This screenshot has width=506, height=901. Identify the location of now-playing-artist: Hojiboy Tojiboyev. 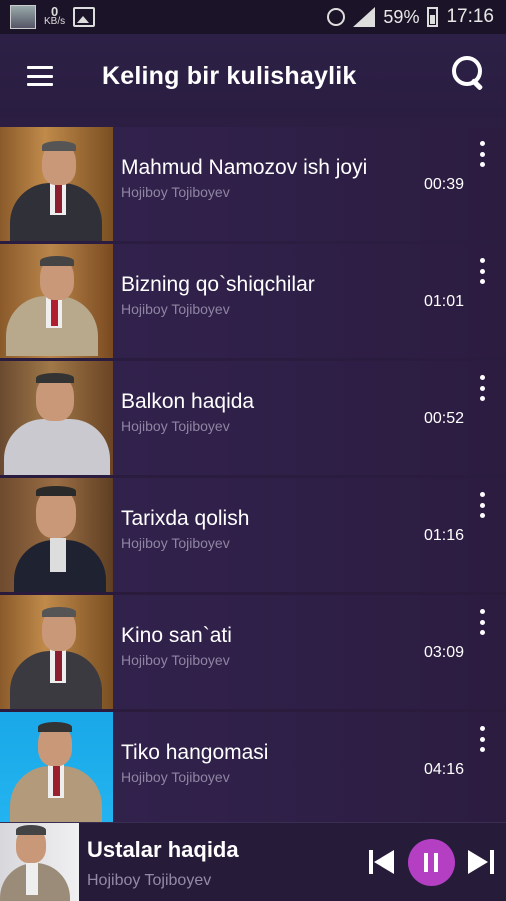
(149, 880).